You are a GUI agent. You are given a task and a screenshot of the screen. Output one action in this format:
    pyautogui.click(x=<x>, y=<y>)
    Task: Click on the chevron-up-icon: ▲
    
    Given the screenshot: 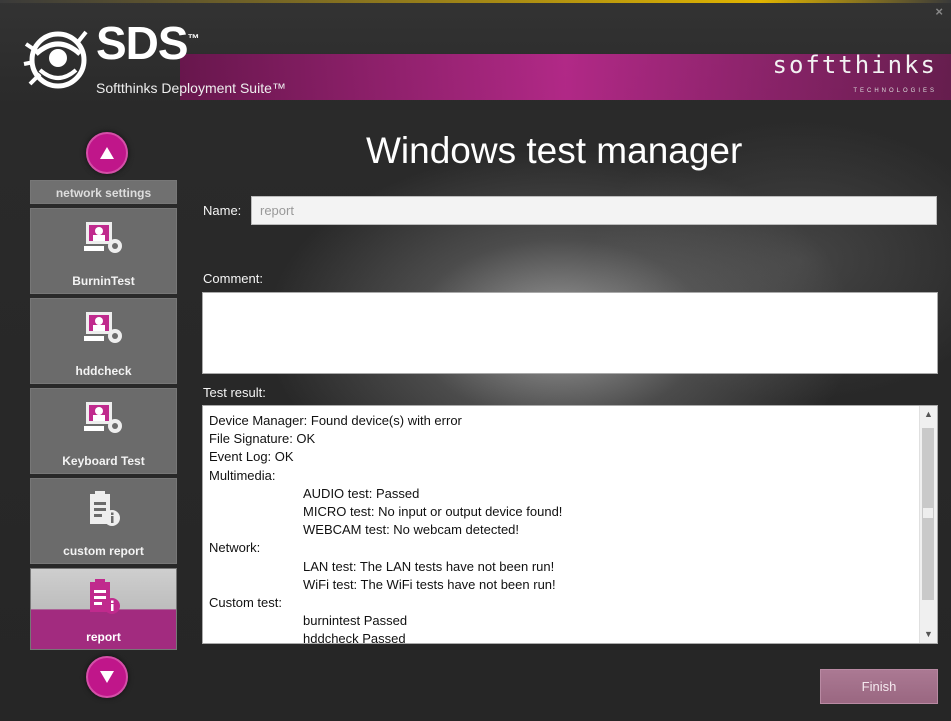 What is the action you would take?
    pyautogui.click(x=928, y=414)
    